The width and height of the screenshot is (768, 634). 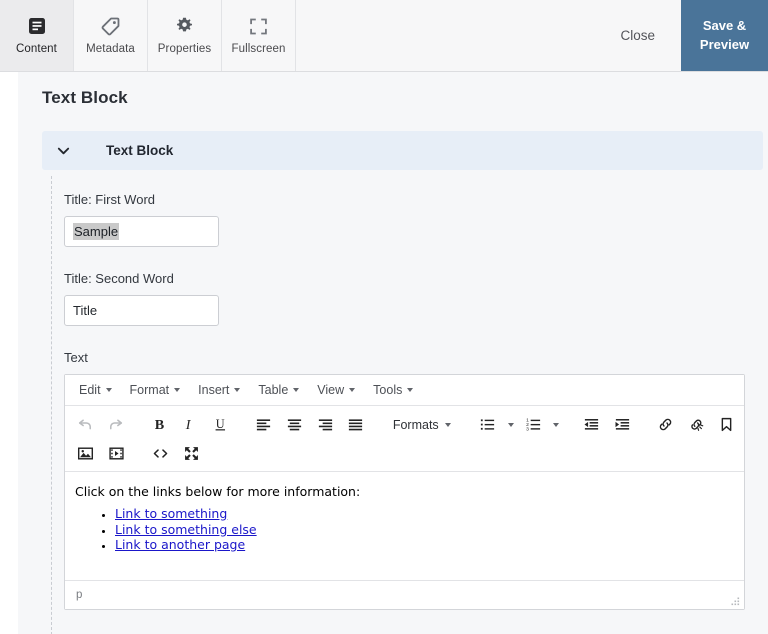 I want to click on toolbar-spacer, so click(x=445, y=35).